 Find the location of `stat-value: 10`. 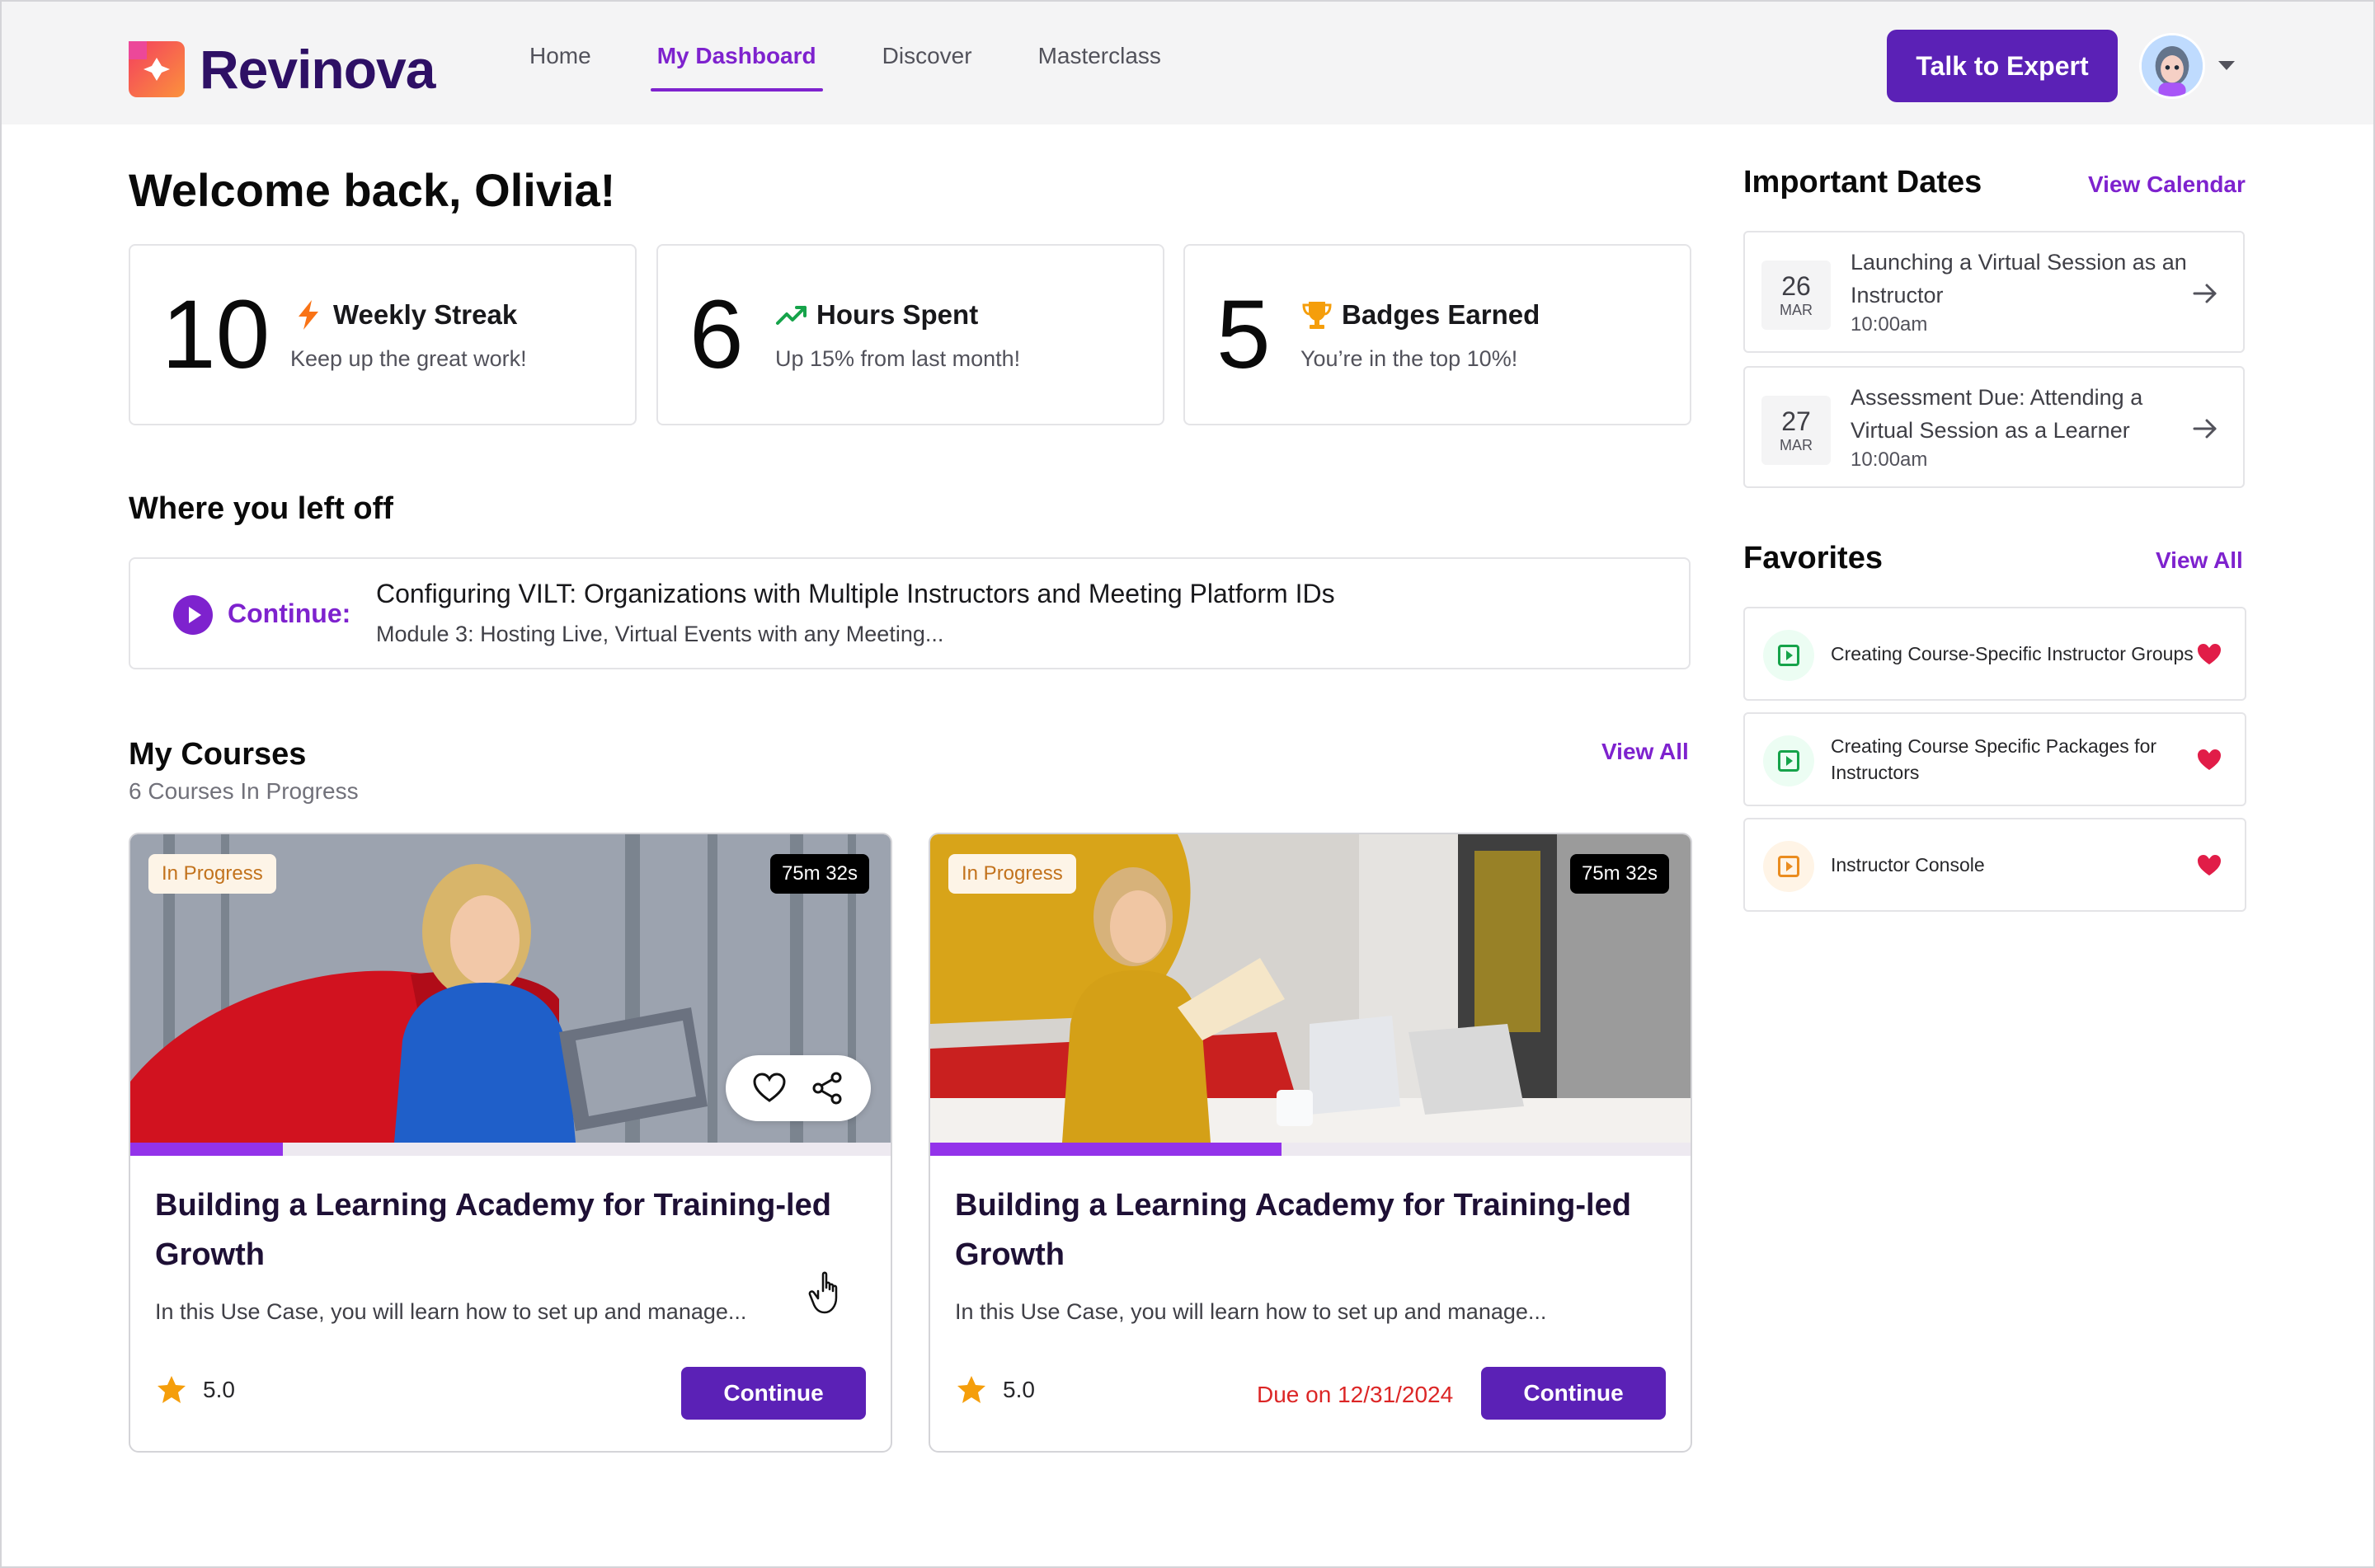

stat-value: 10 is located at coordinates (216, 334).